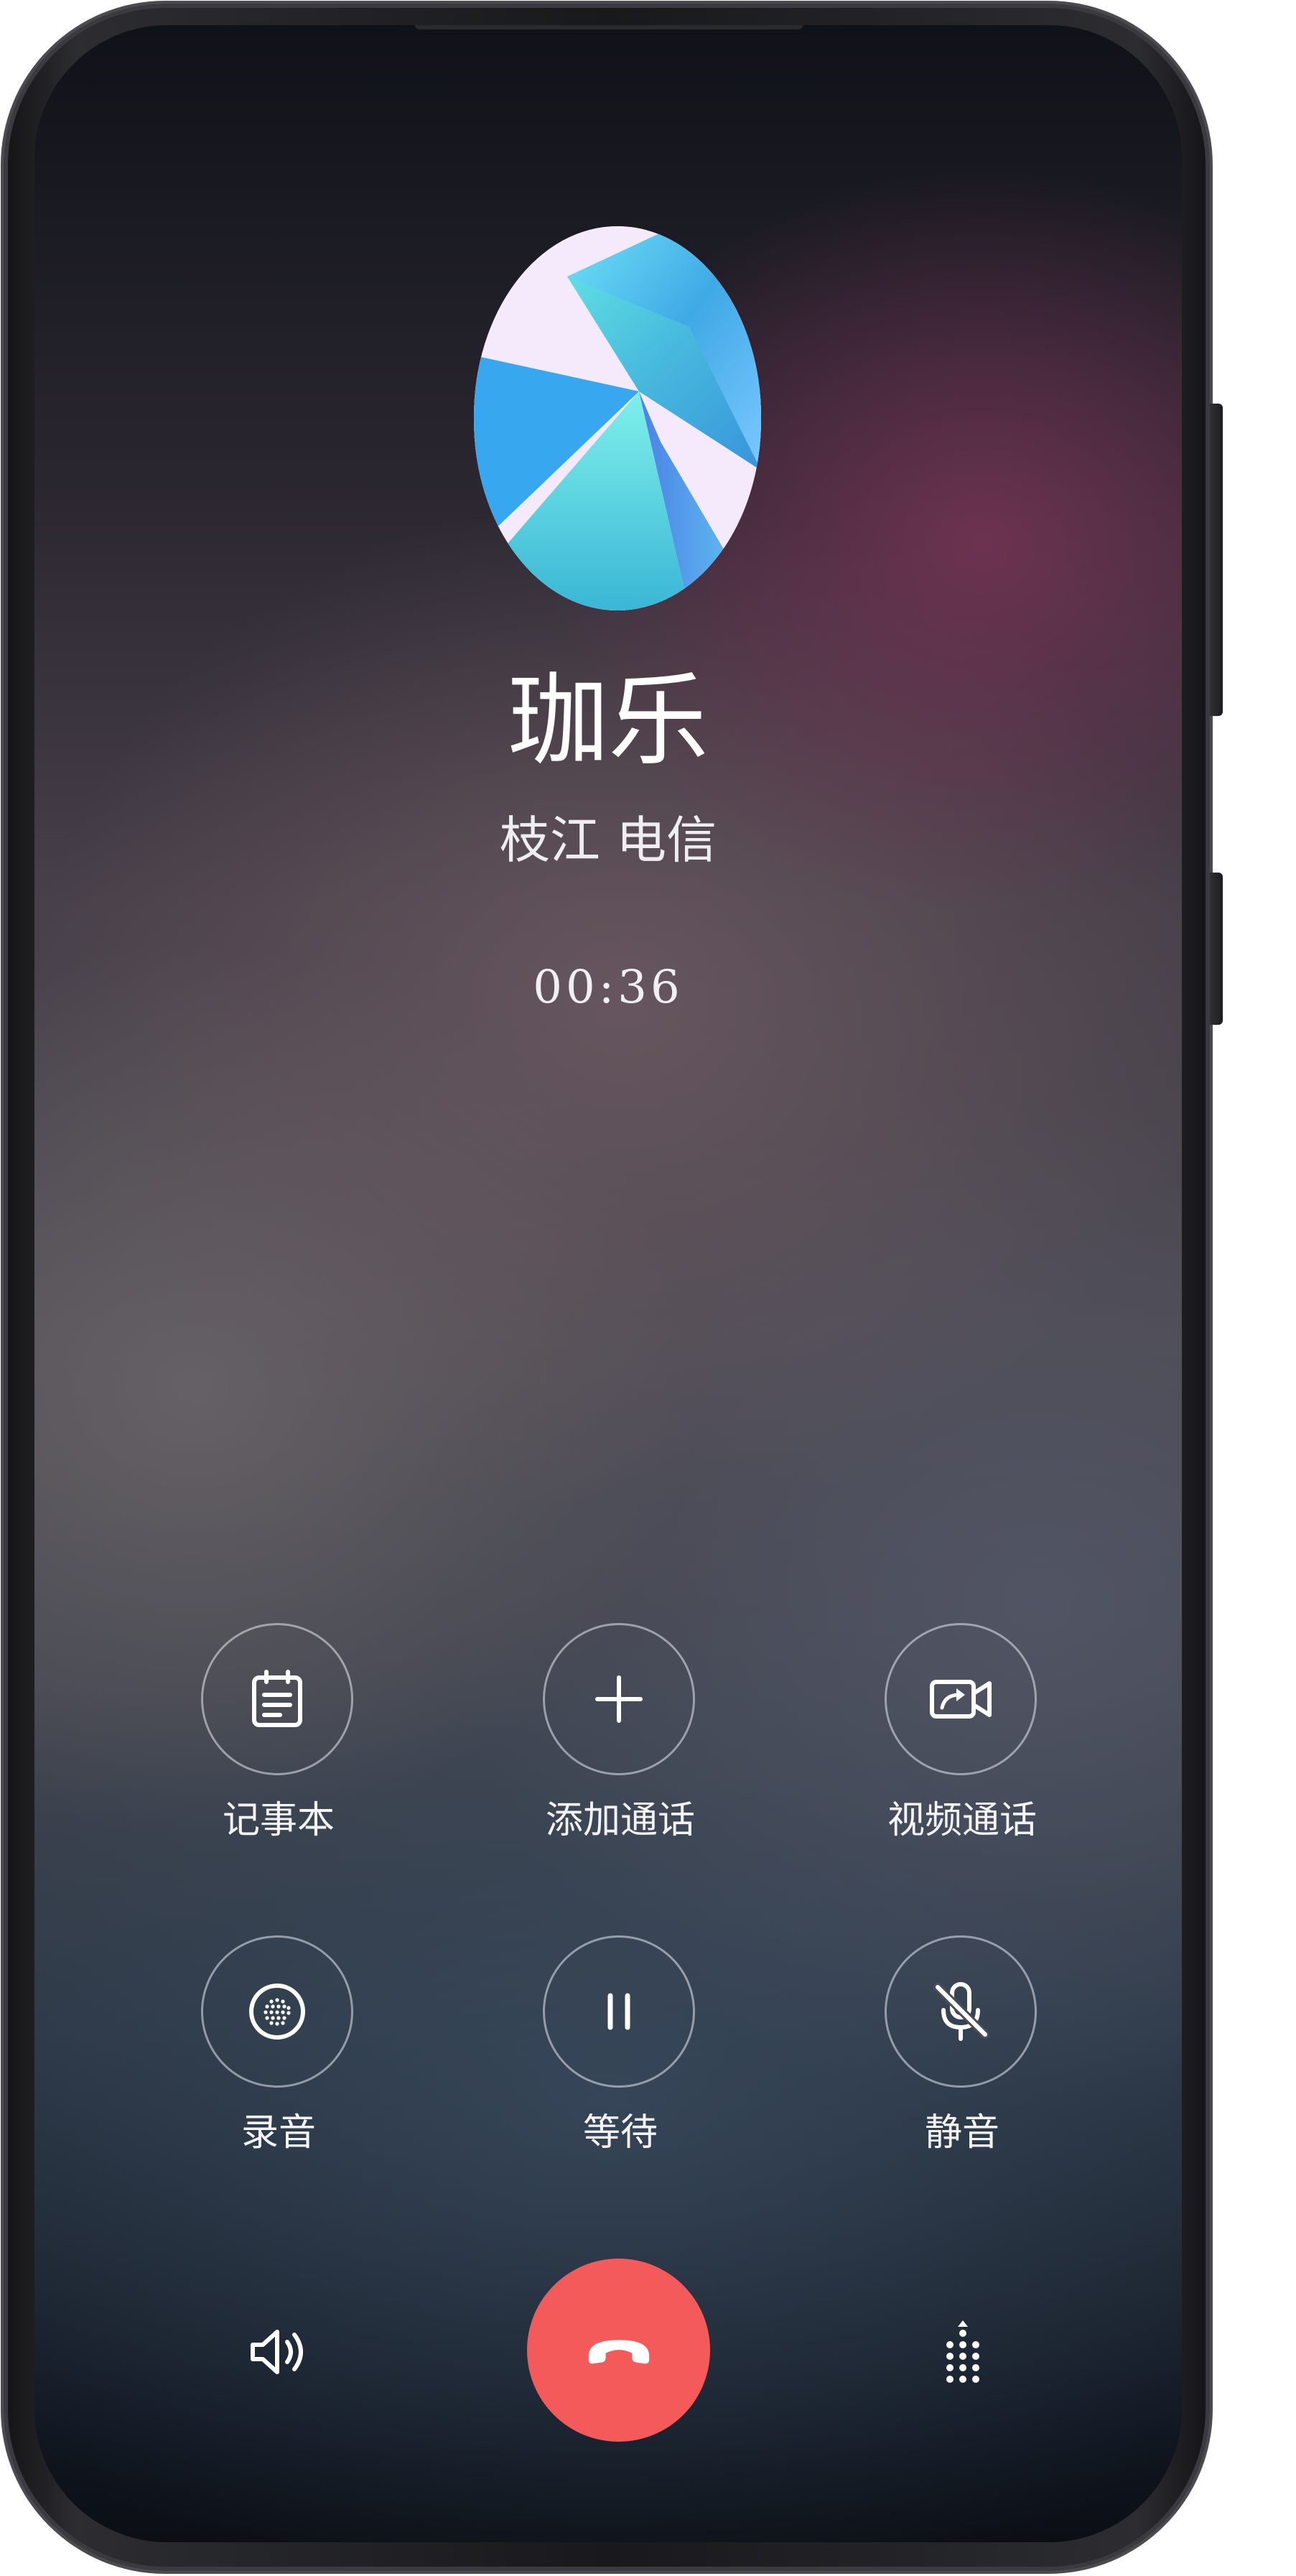  I want to click on notepad-label: 记事本, so click(278, 1821).